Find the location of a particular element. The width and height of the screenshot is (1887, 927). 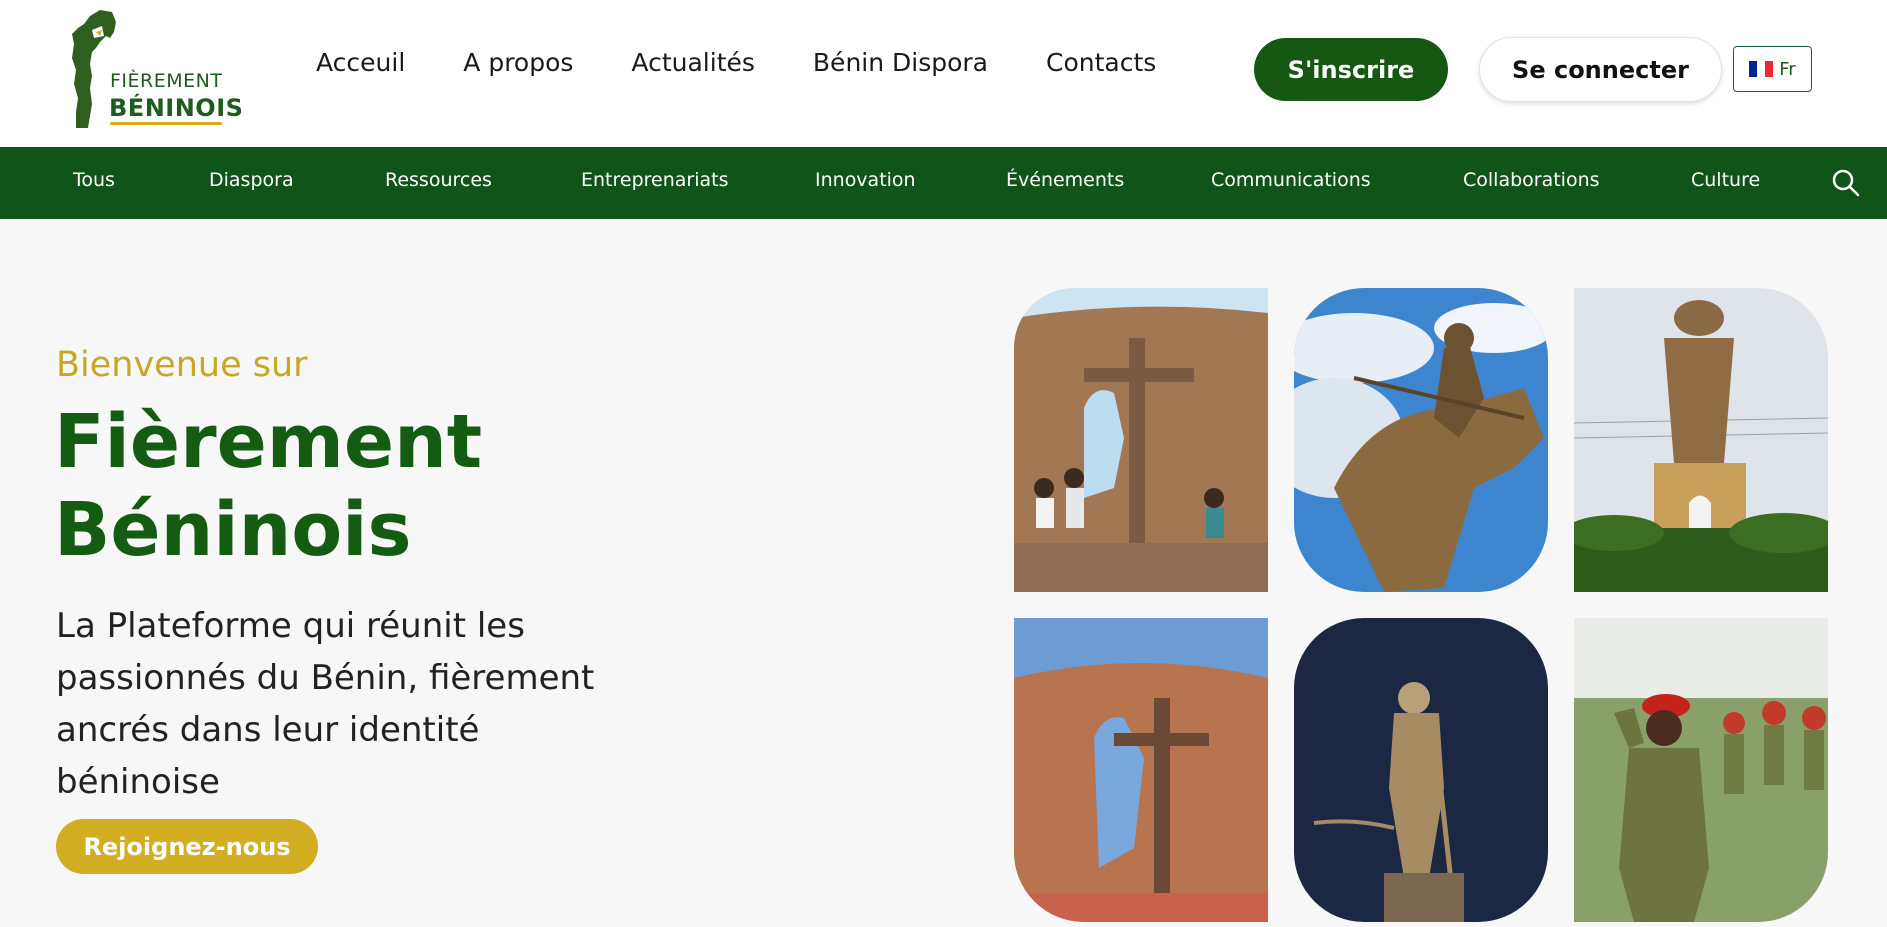

hero-title-line2: Béninois is located at coordinates (233, 530).